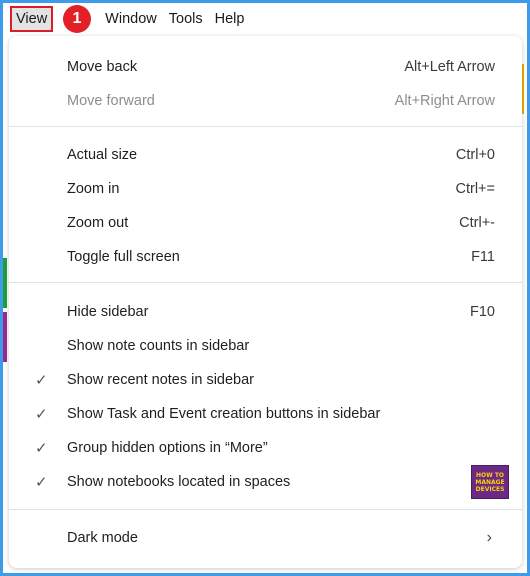 Image resolution: width=530 pixels, height=576 pixels. I want to click on shortcut-label: Ctrl+-, so click(477, 223).